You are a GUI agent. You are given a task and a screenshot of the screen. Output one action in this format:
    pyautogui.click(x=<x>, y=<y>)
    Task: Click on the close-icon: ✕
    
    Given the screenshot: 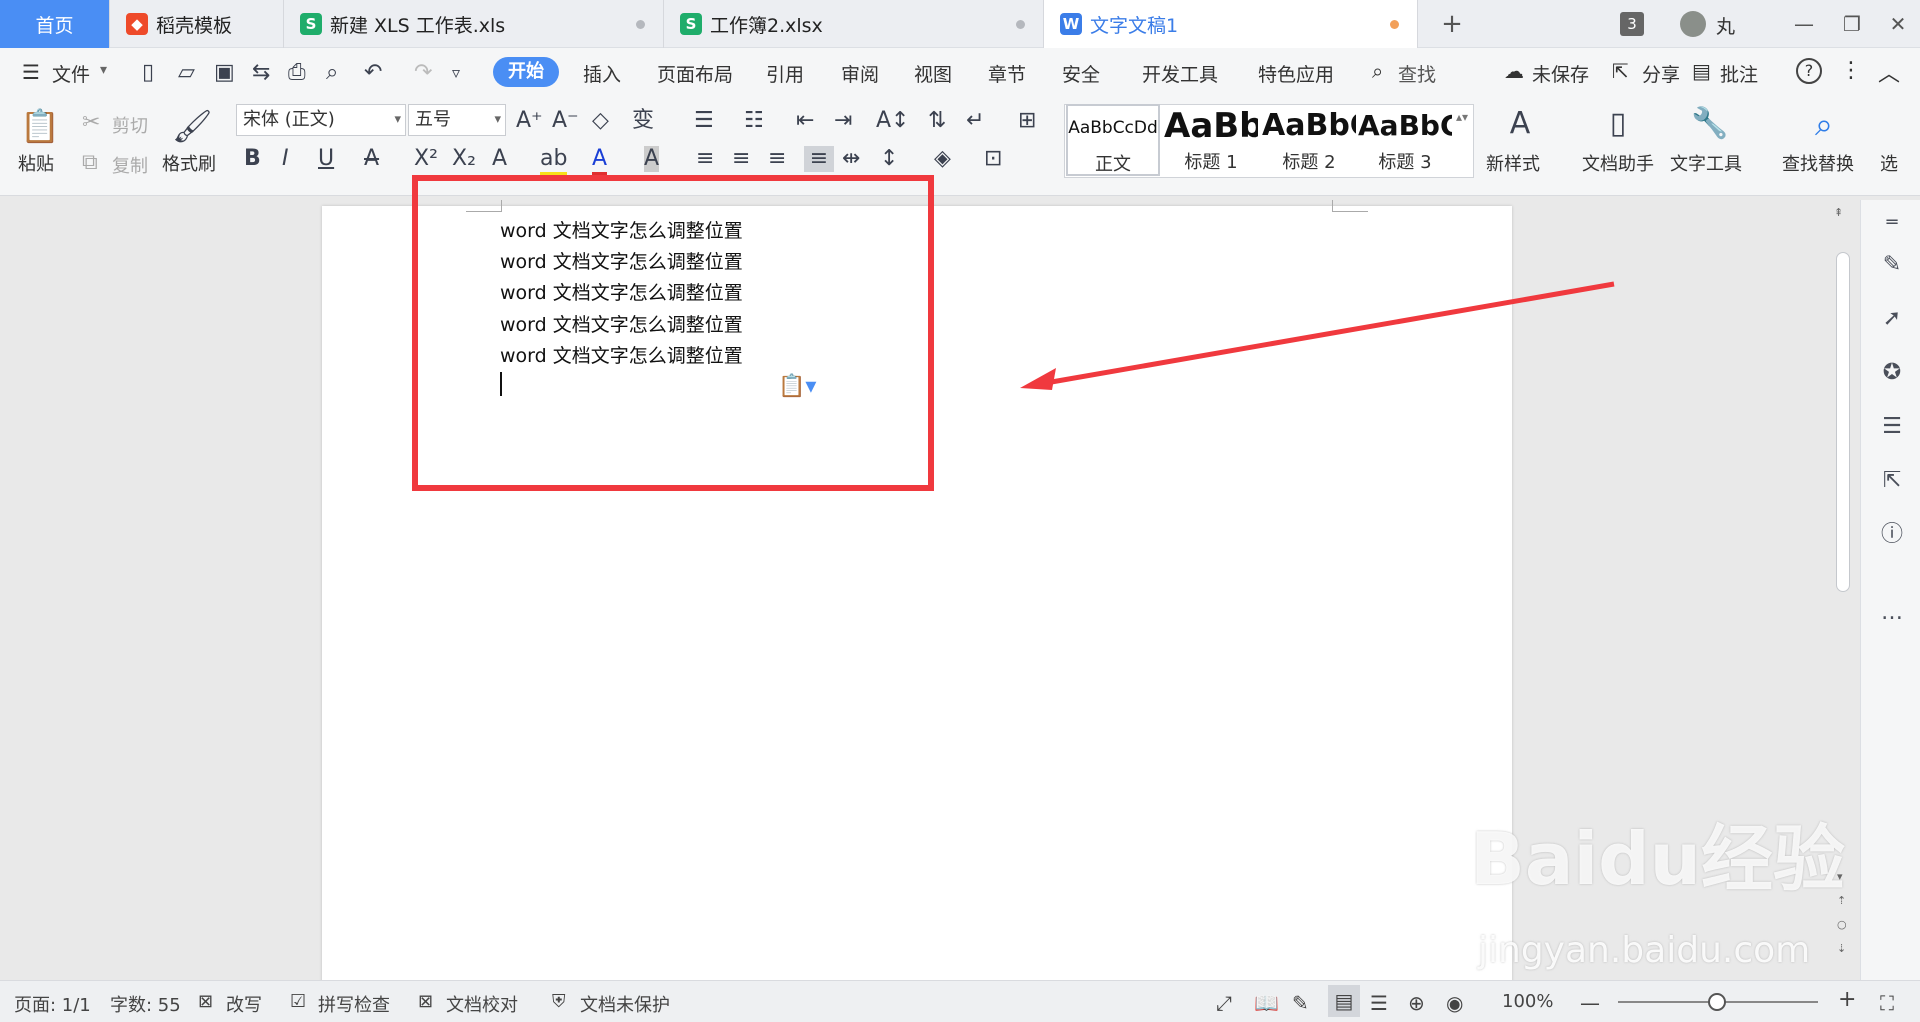 What is the action you would take?
    pyautogui.click(x=1898, y=24)
    